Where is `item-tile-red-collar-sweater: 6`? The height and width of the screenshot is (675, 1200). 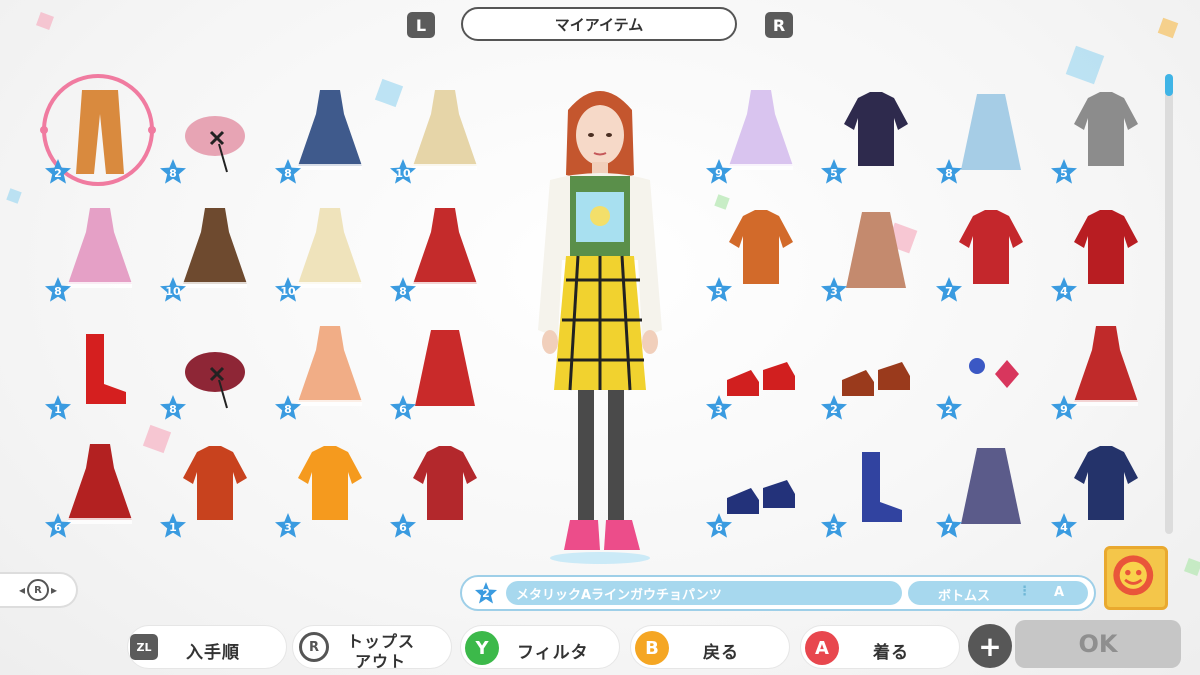 item-tile-red-collar-sweater: 6 is located at coordinates (445, 489).